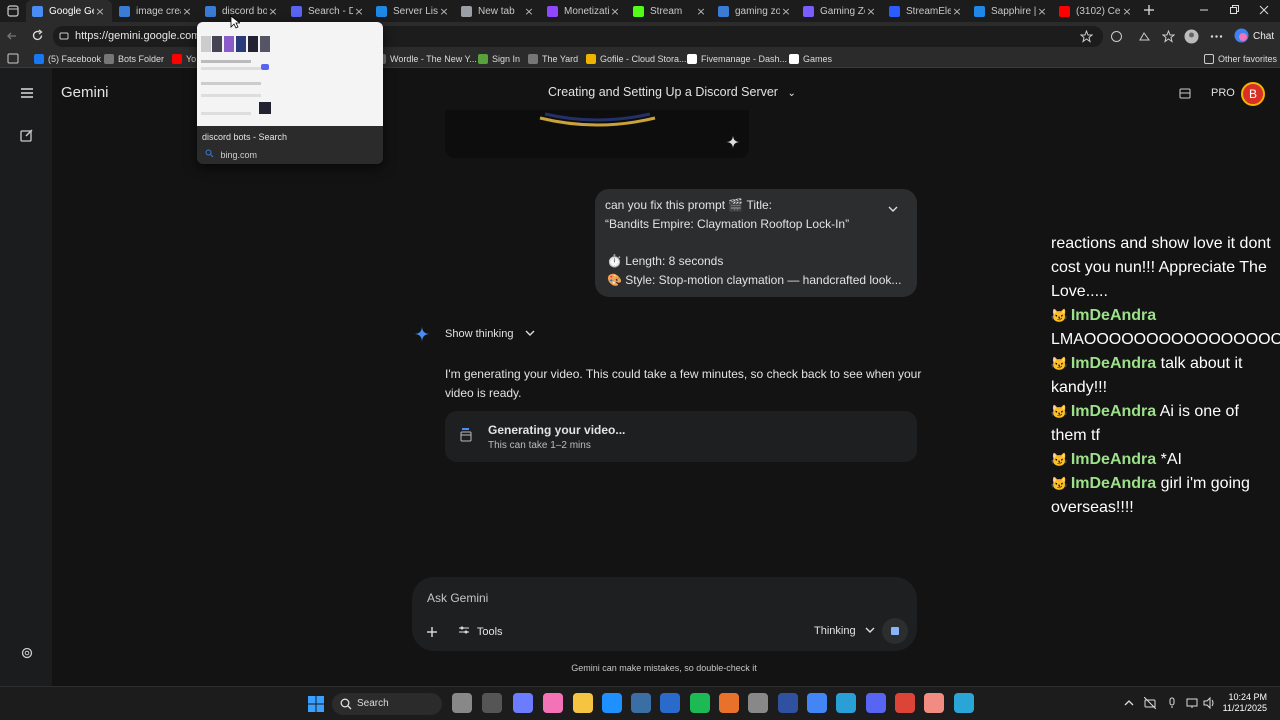  I want to click on browser-tab: image creat×, so click(156, 11).